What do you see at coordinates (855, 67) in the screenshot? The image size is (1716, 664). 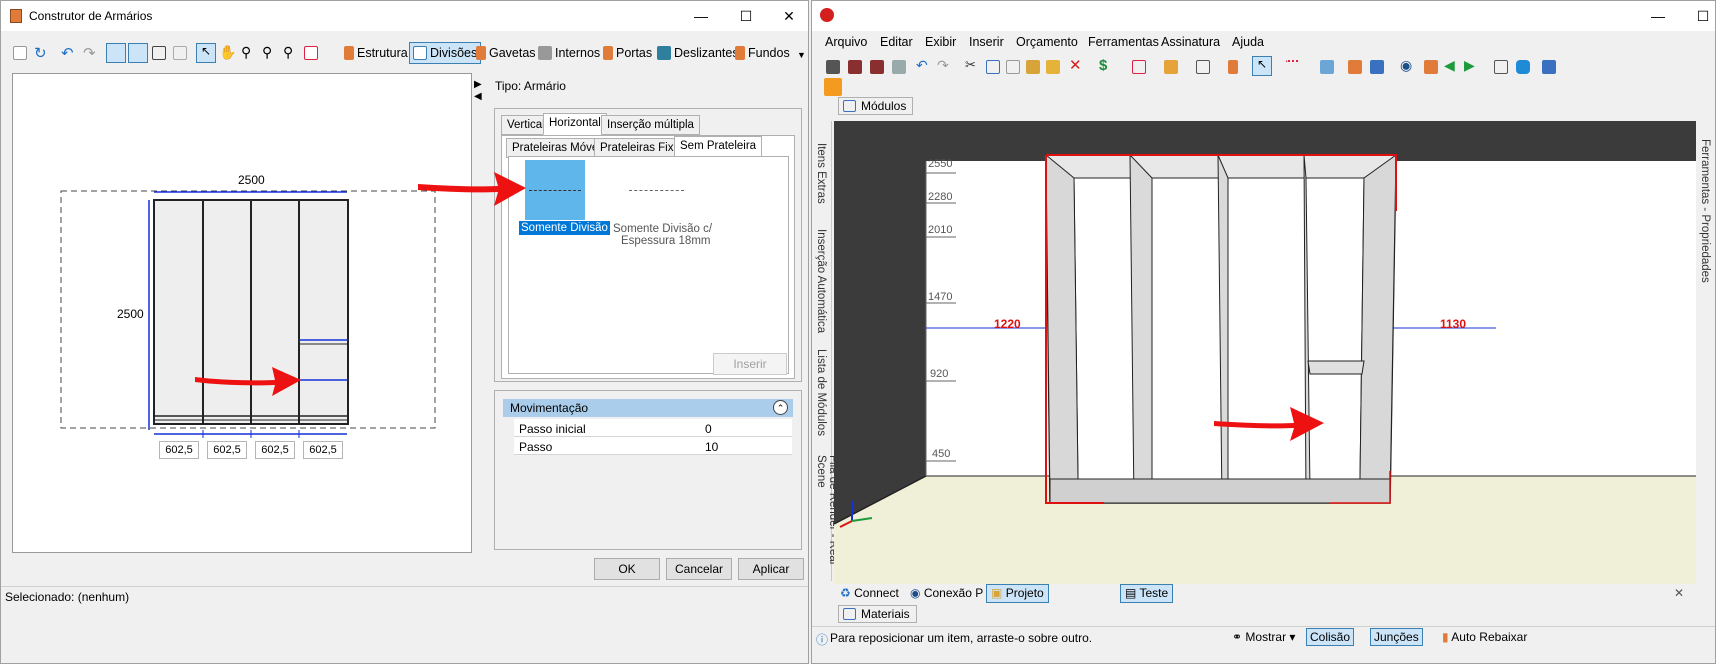 I see `print-icon` at bounding box center [855, 67].